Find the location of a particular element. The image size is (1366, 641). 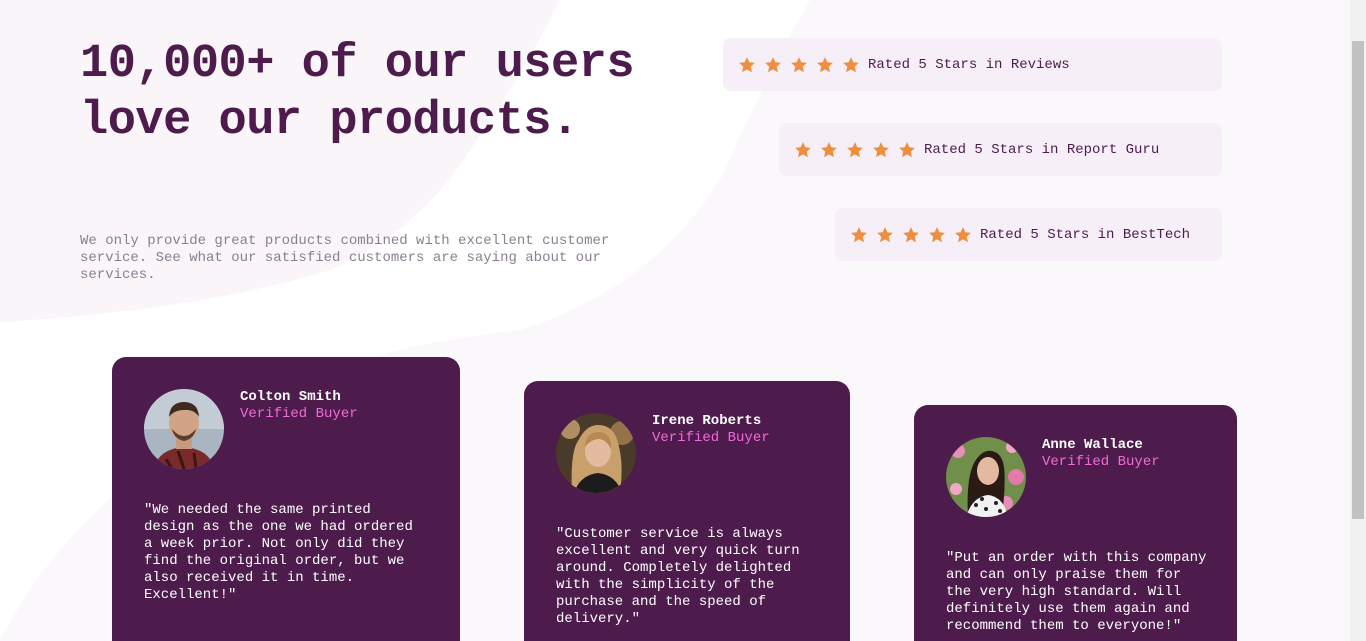

rating-label: Rated 5 Stars in Report Guru is located at coordinates (1042, 149).